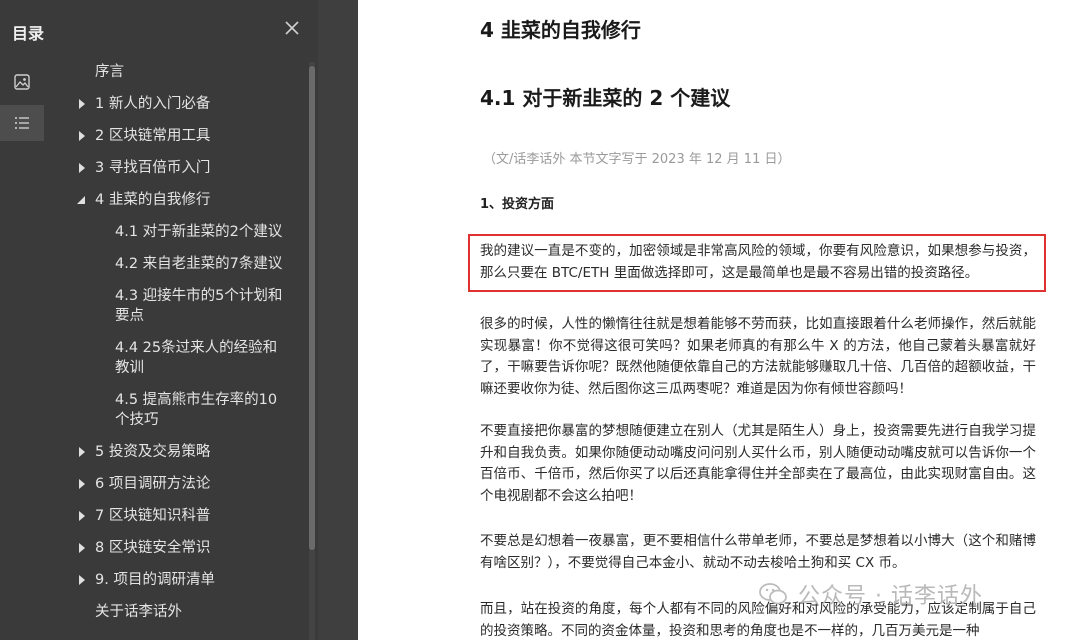 This screenshot has height=640, width=1080. Describe the element at coordinates (200, 358) in the screenshot. I see `toc-subitem-4-4: 4.4 25条过来人的经验和教训` at that location.